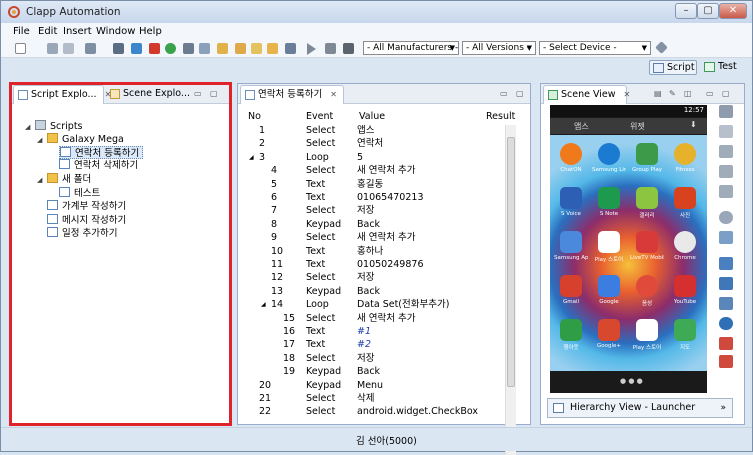  What do you see at coordinates (374, 251) in the screenshot?
I see `table-row: 10 Text 홍하나` at bounding box center [374, 251].